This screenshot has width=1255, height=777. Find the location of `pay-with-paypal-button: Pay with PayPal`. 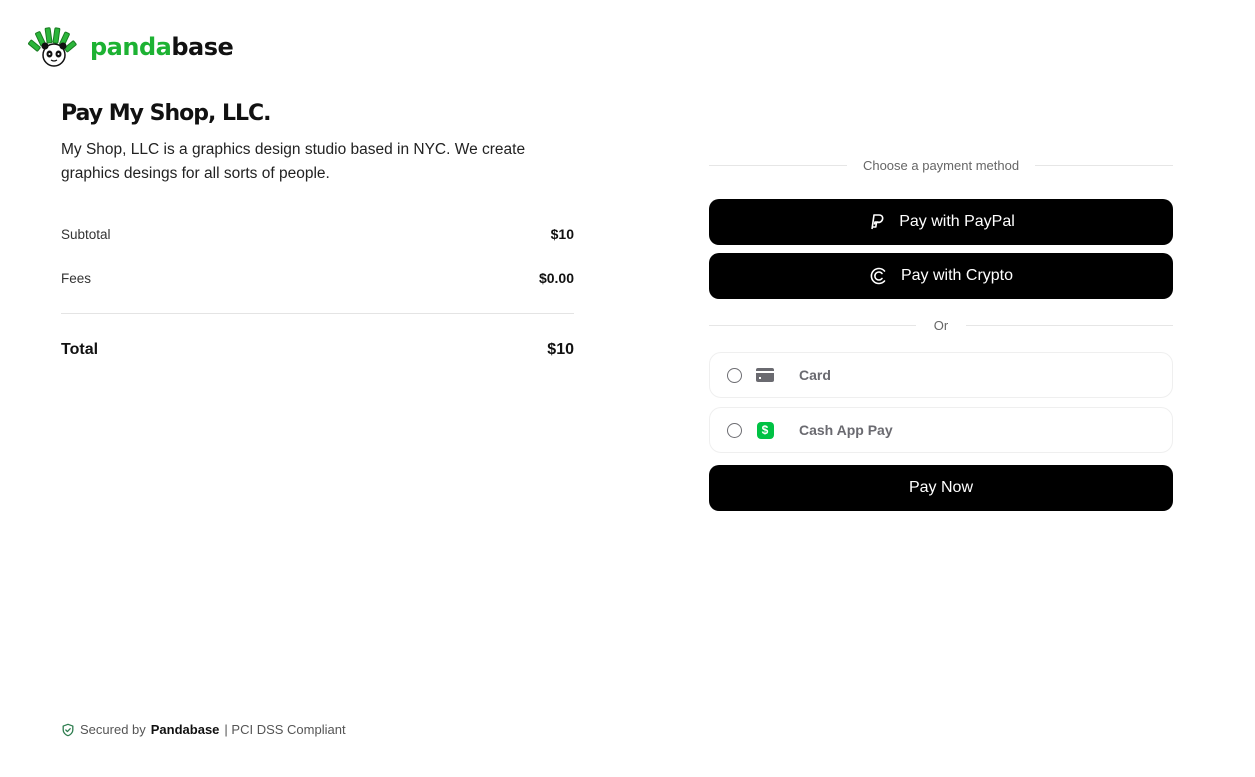

pay-with-paypal-button: Pay with PayPal is located at coordinates (941, 222).